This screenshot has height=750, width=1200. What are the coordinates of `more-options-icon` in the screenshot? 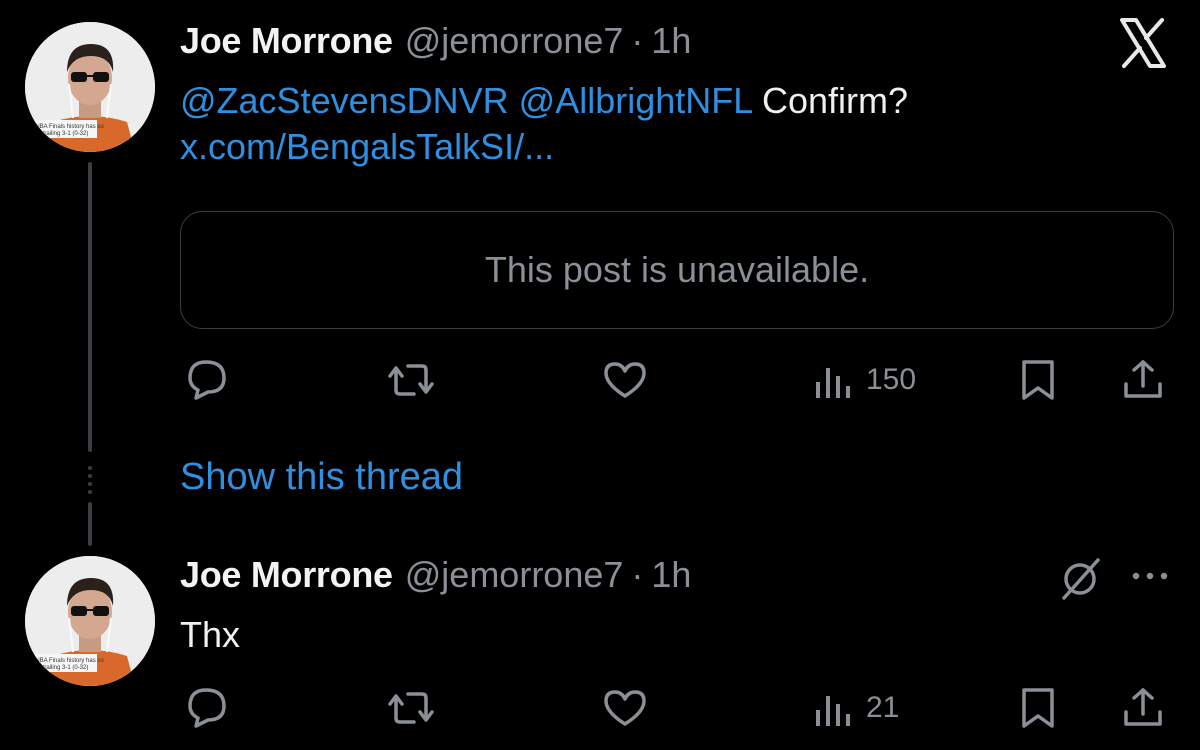 It's located at (1150, 576).